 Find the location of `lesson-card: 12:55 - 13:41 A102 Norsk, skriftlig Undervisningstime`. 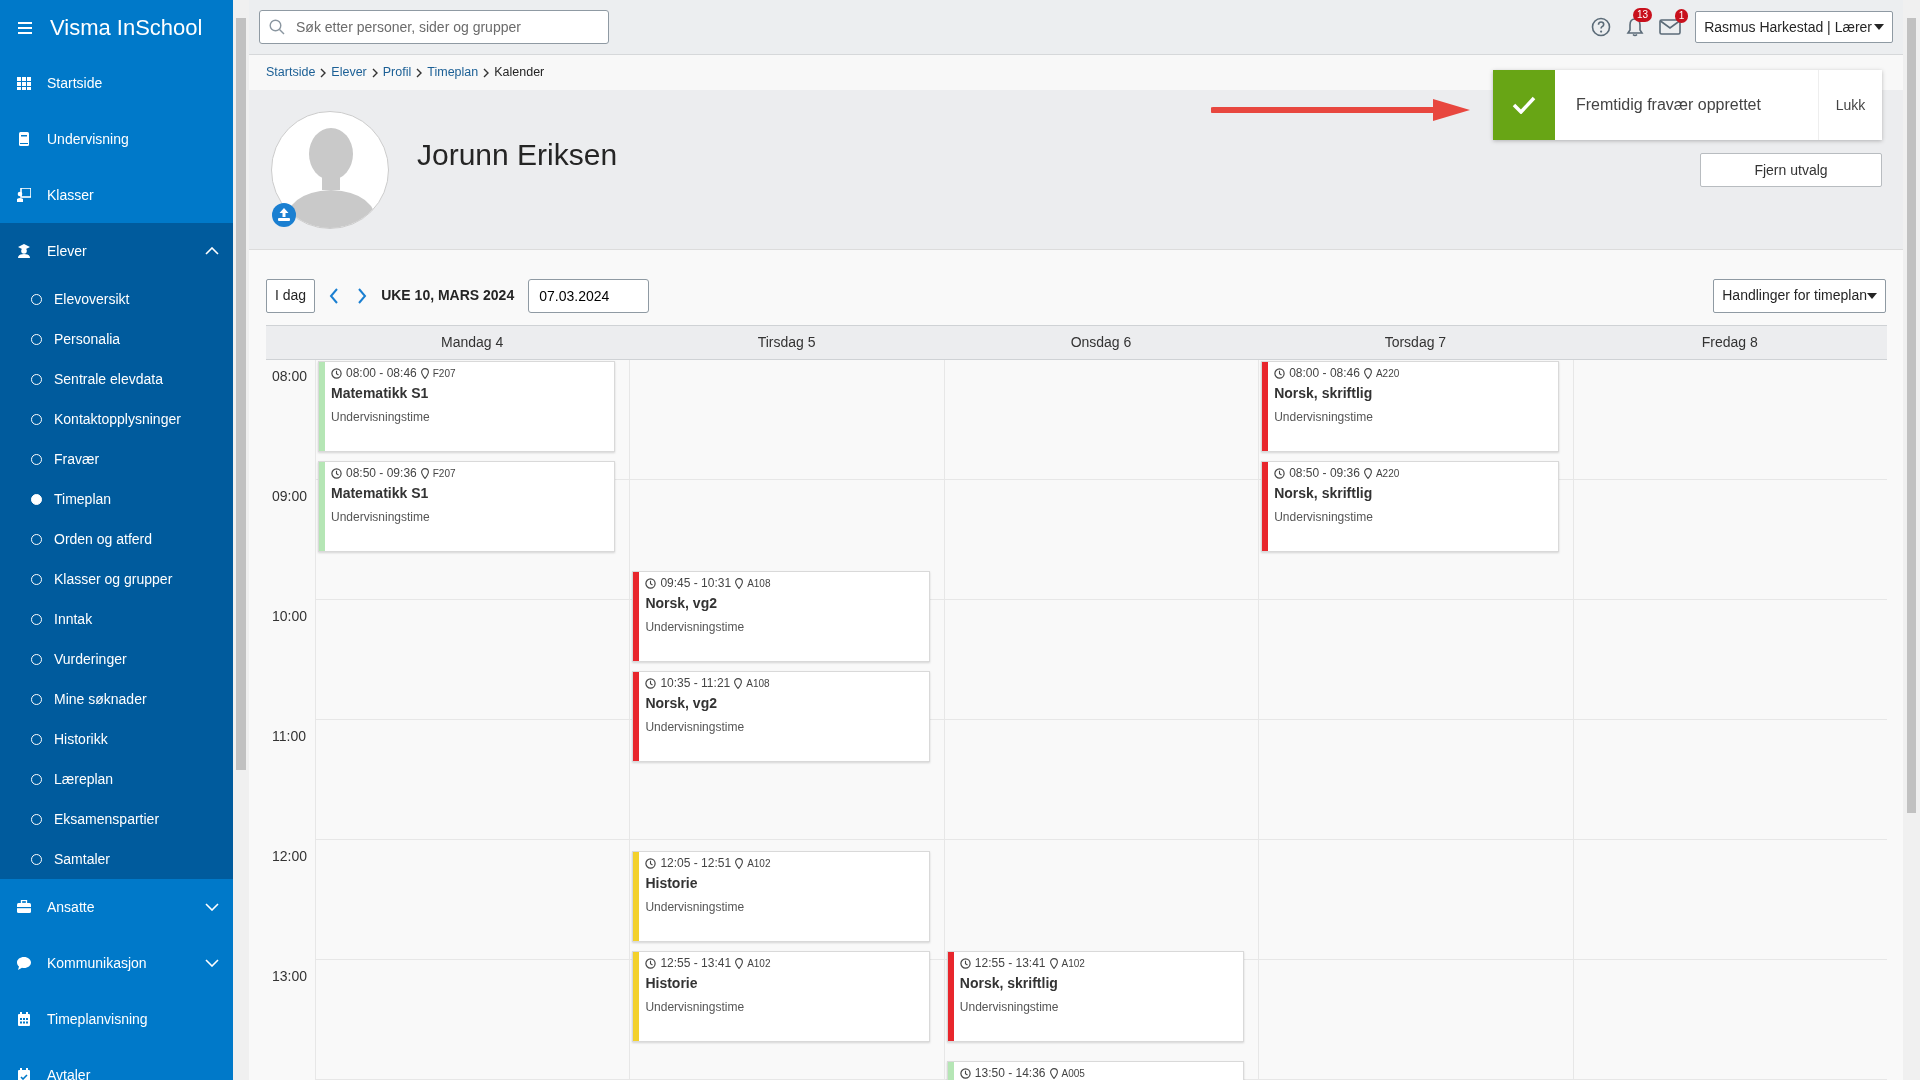

lesson-card: 12:55 - 13:41 A102 Norsk, skriftlig Undervisningstime is located at coordinates (1095, 996).